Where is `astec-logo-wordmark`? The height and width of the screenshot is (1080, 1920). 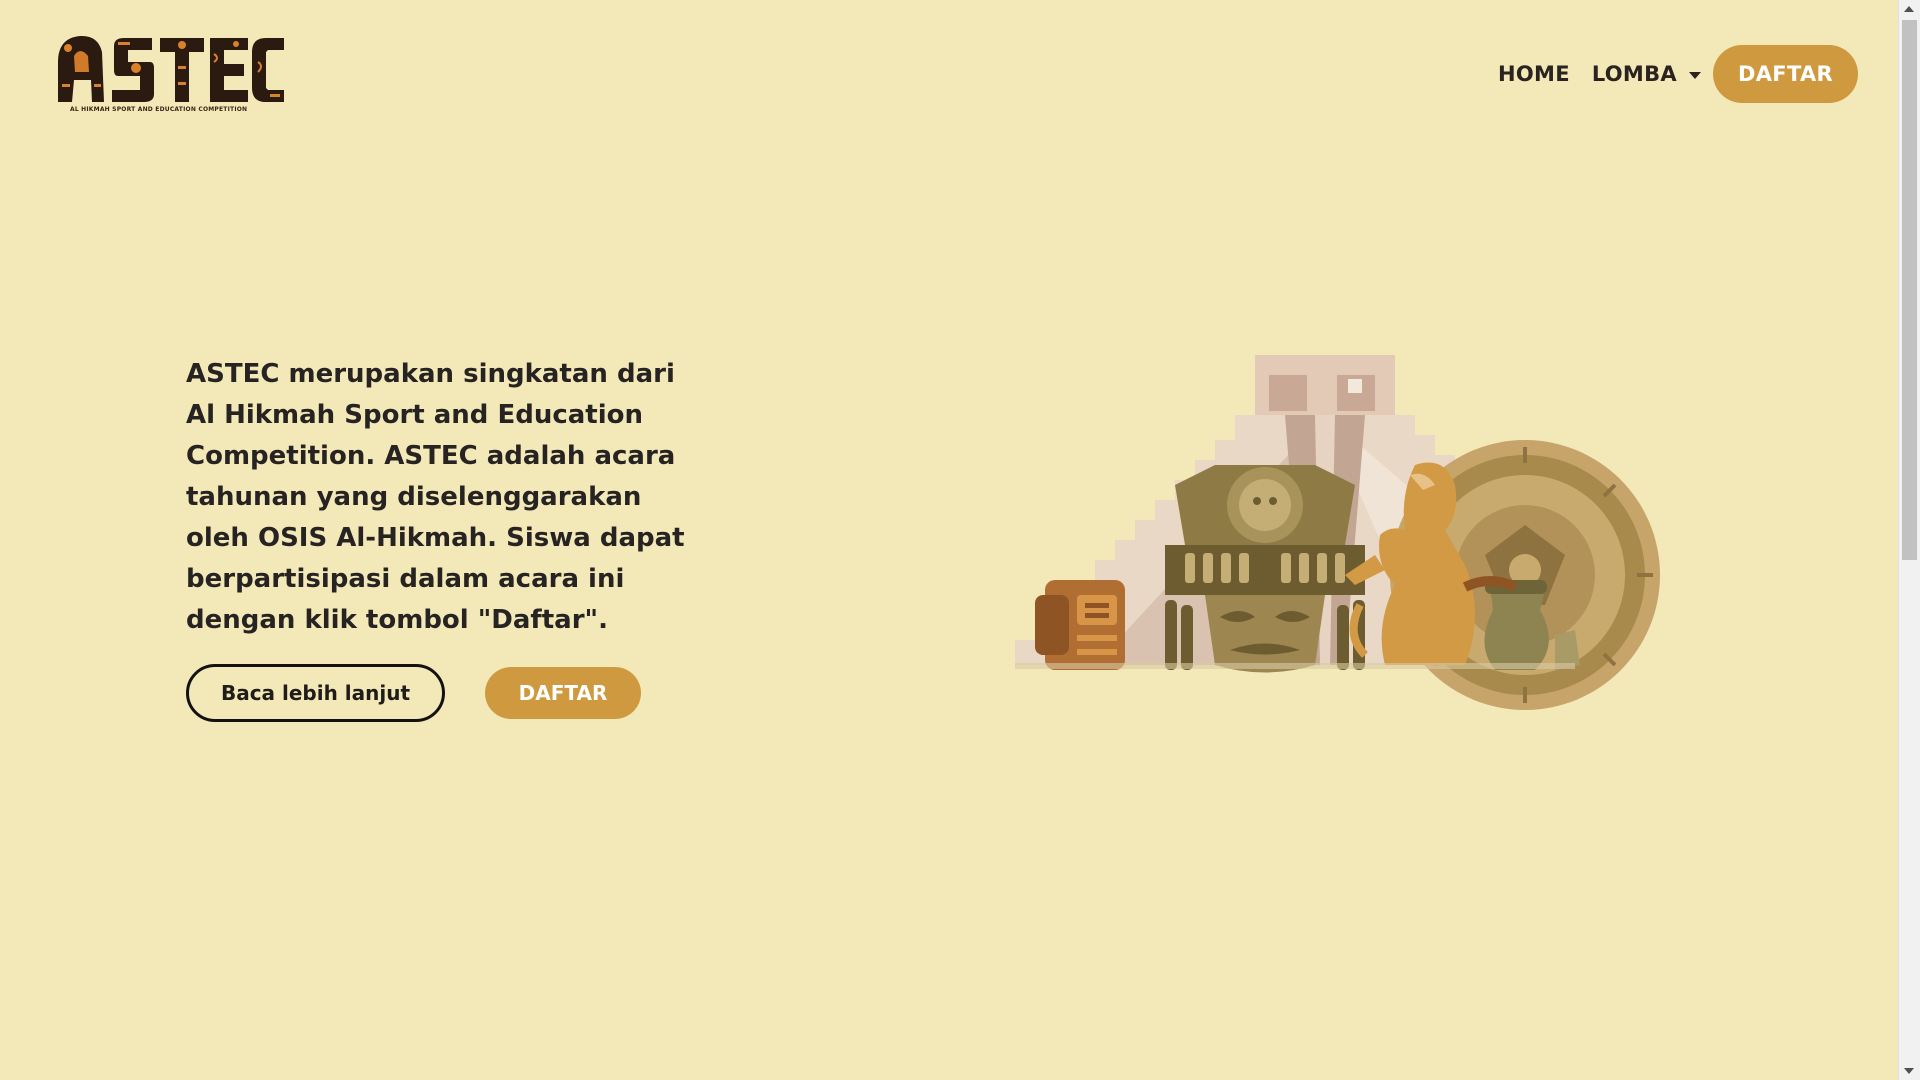
astec-logo-wordmark is located at coordinates (171, 68).